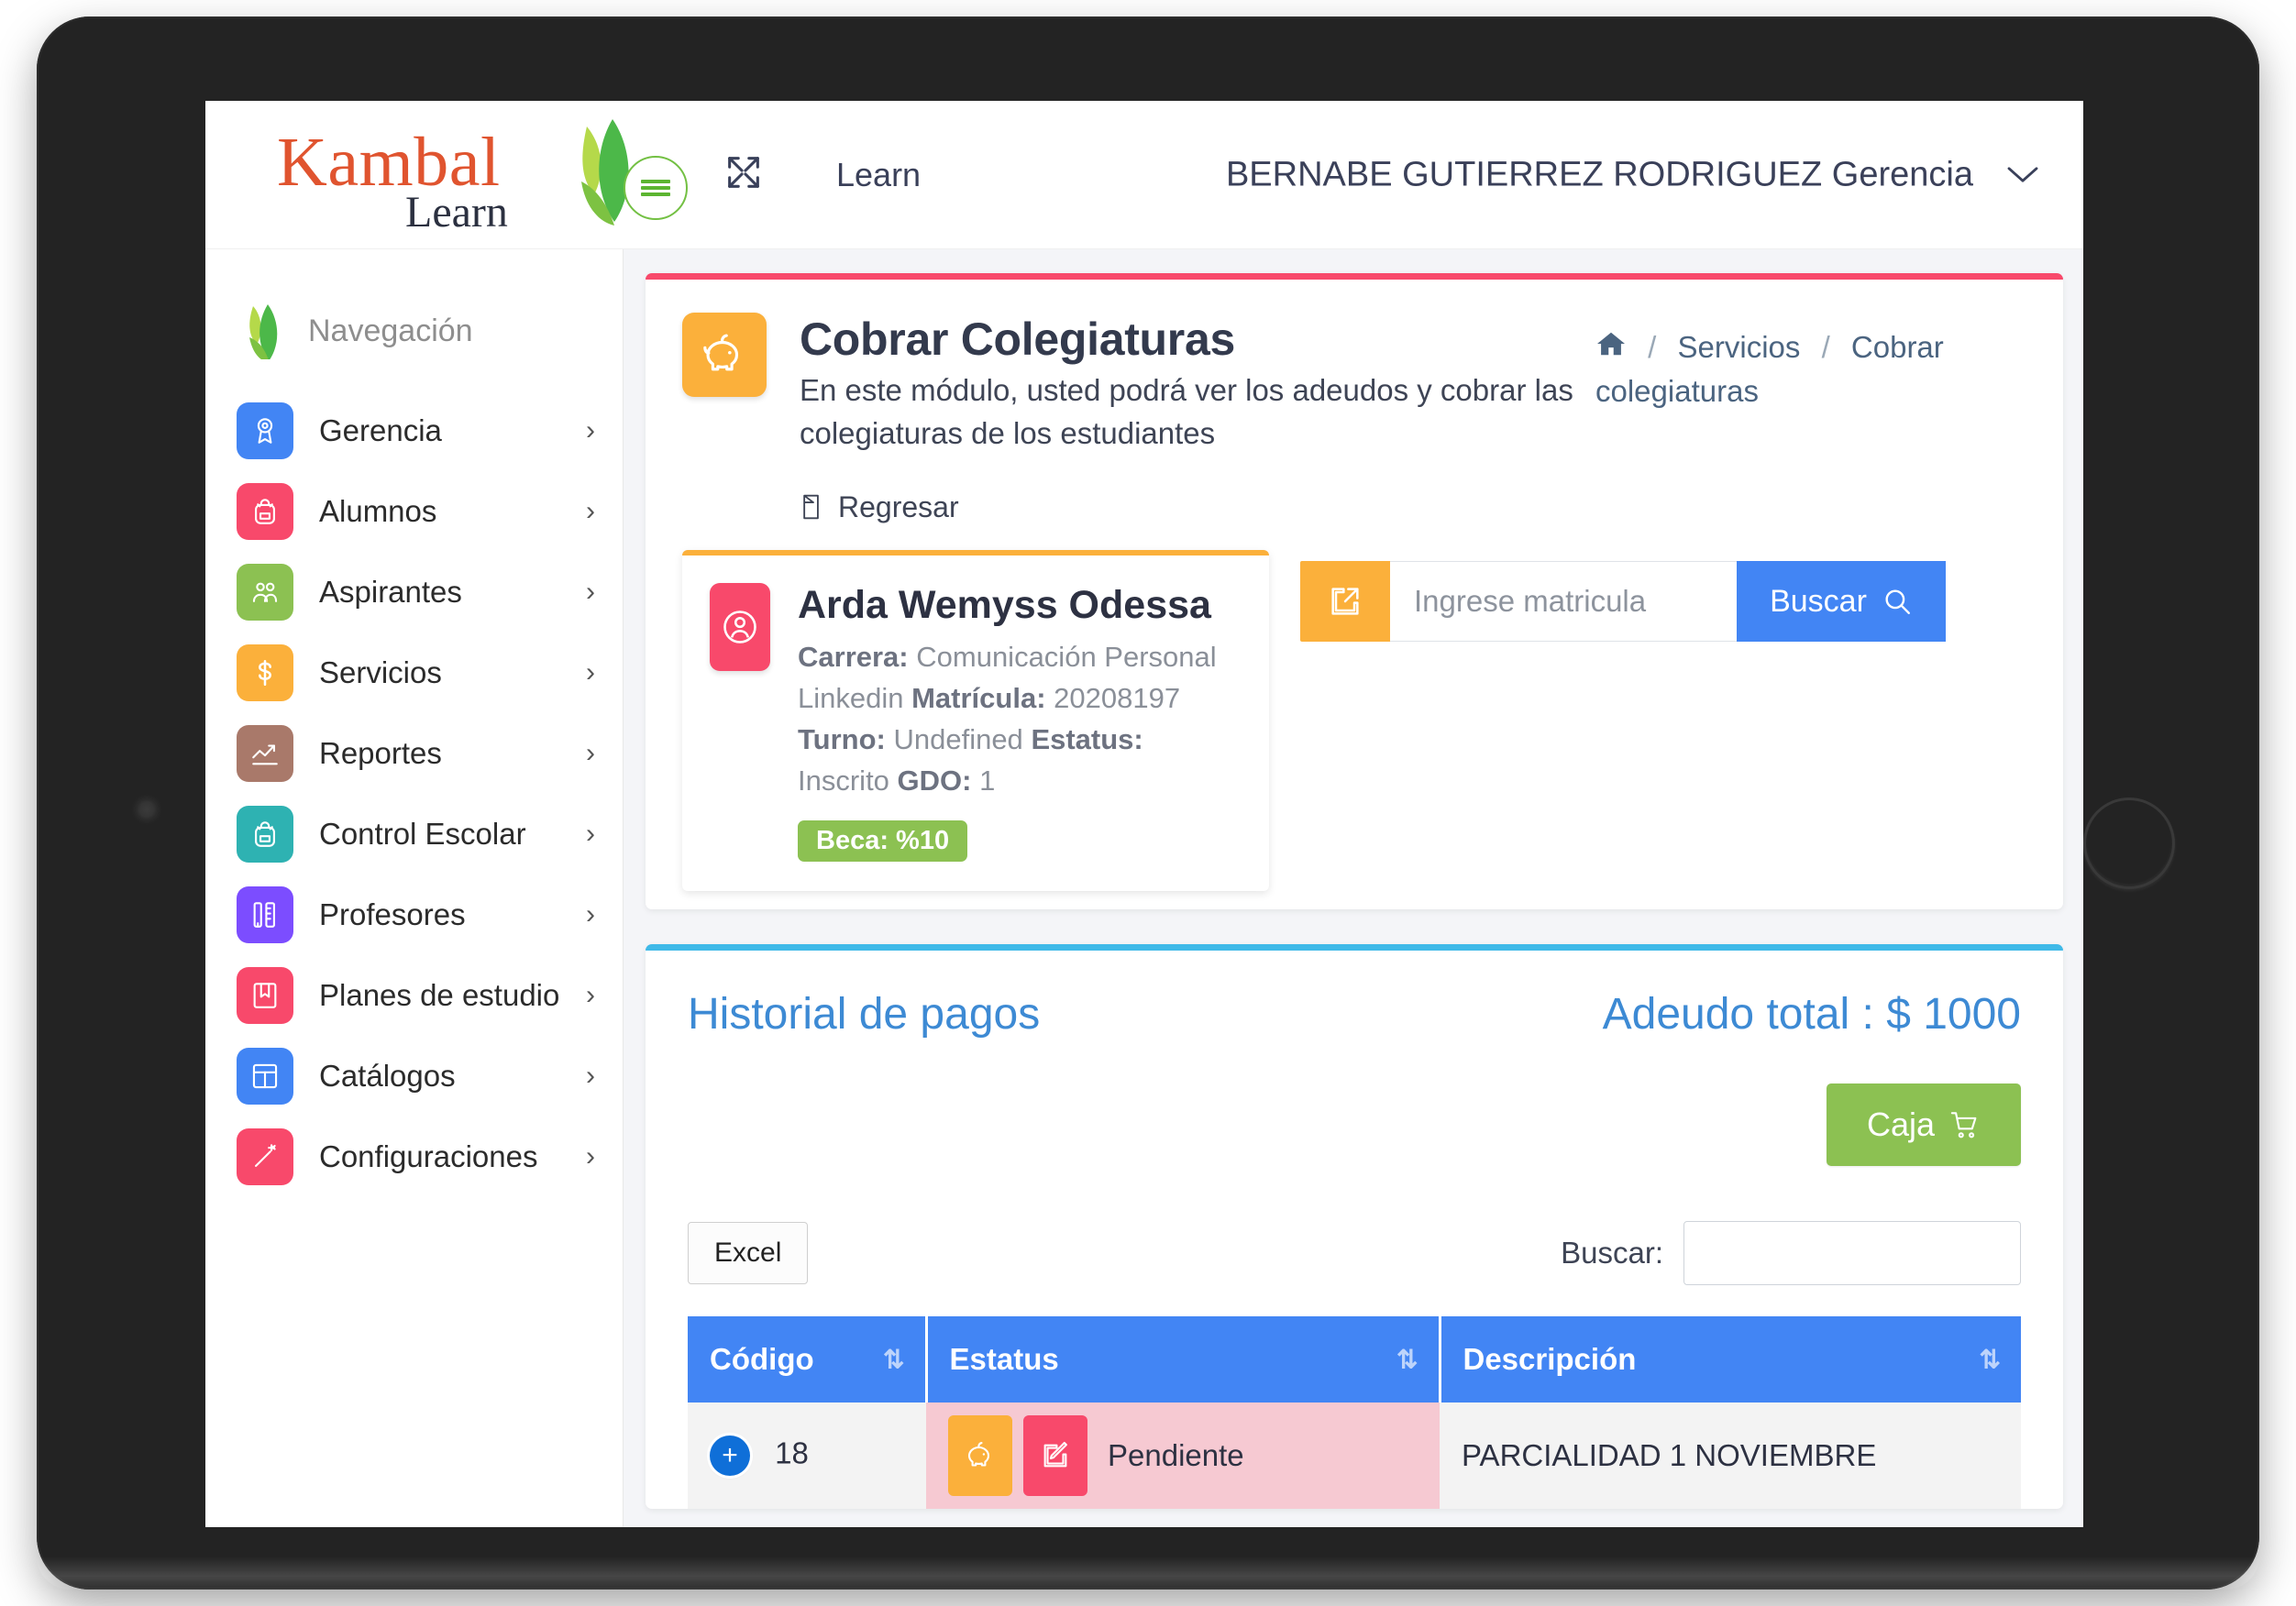 The width and height of the screenshot is (2296, 1606). I want to click on payment-history-header: Historial de pagos Adeudo total : $ 1000, so click(1354, 995).